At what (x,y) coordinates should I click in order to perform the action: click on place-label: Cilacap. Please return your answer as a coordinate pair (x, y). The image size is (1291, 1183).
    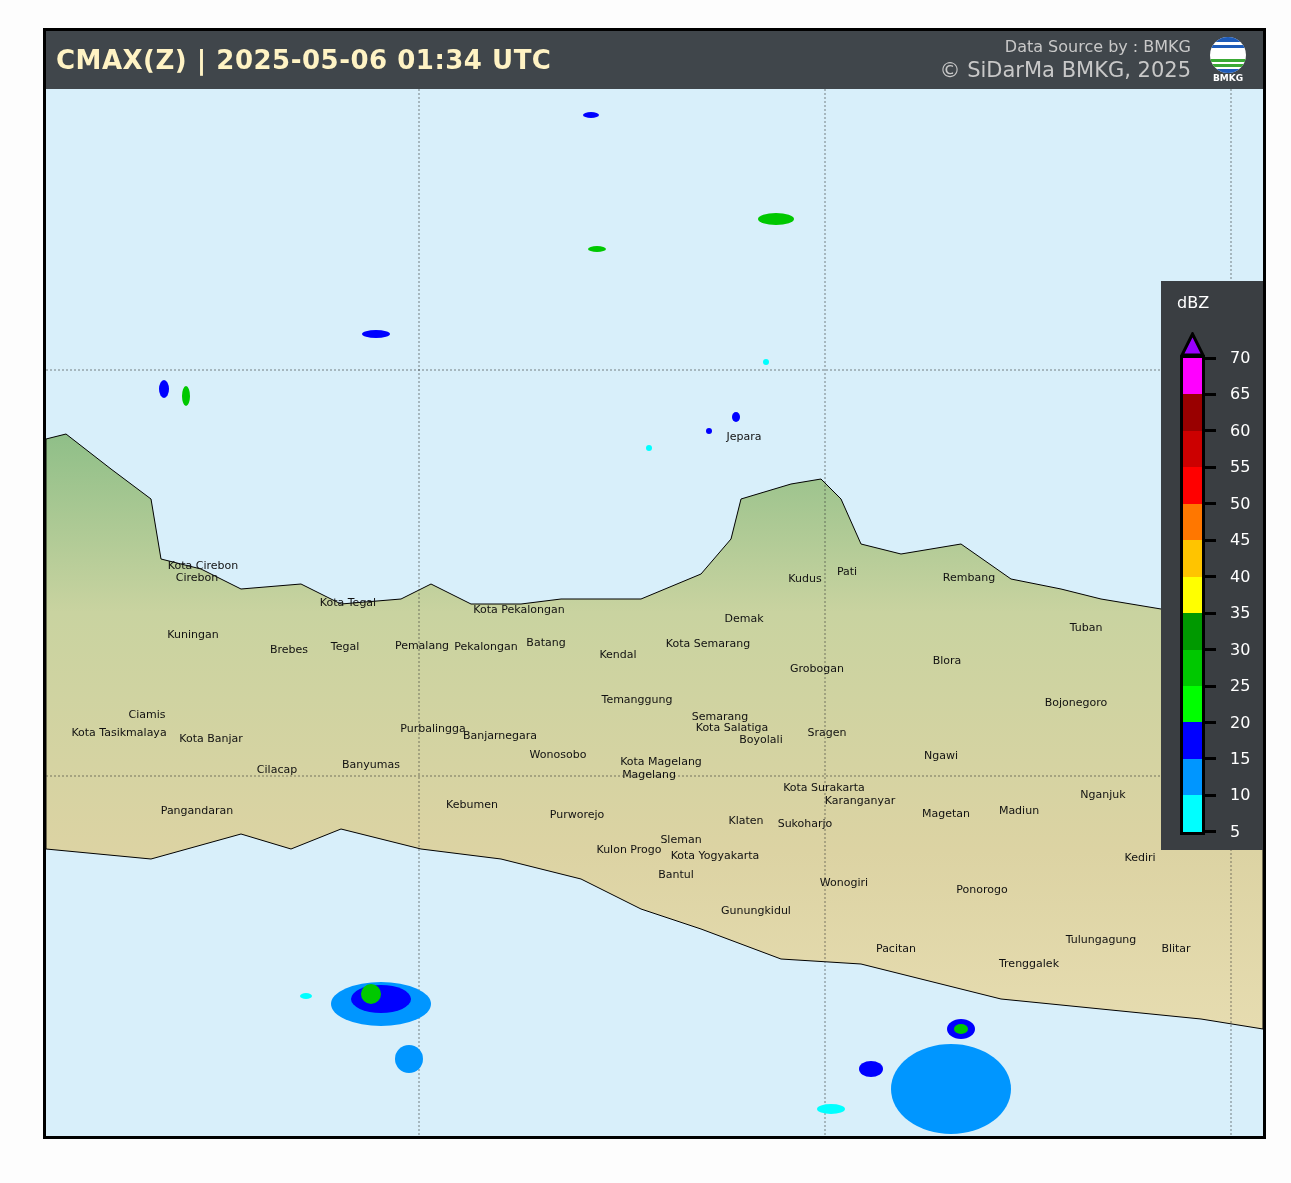
    Looking at the image, I should click on (277, 770).